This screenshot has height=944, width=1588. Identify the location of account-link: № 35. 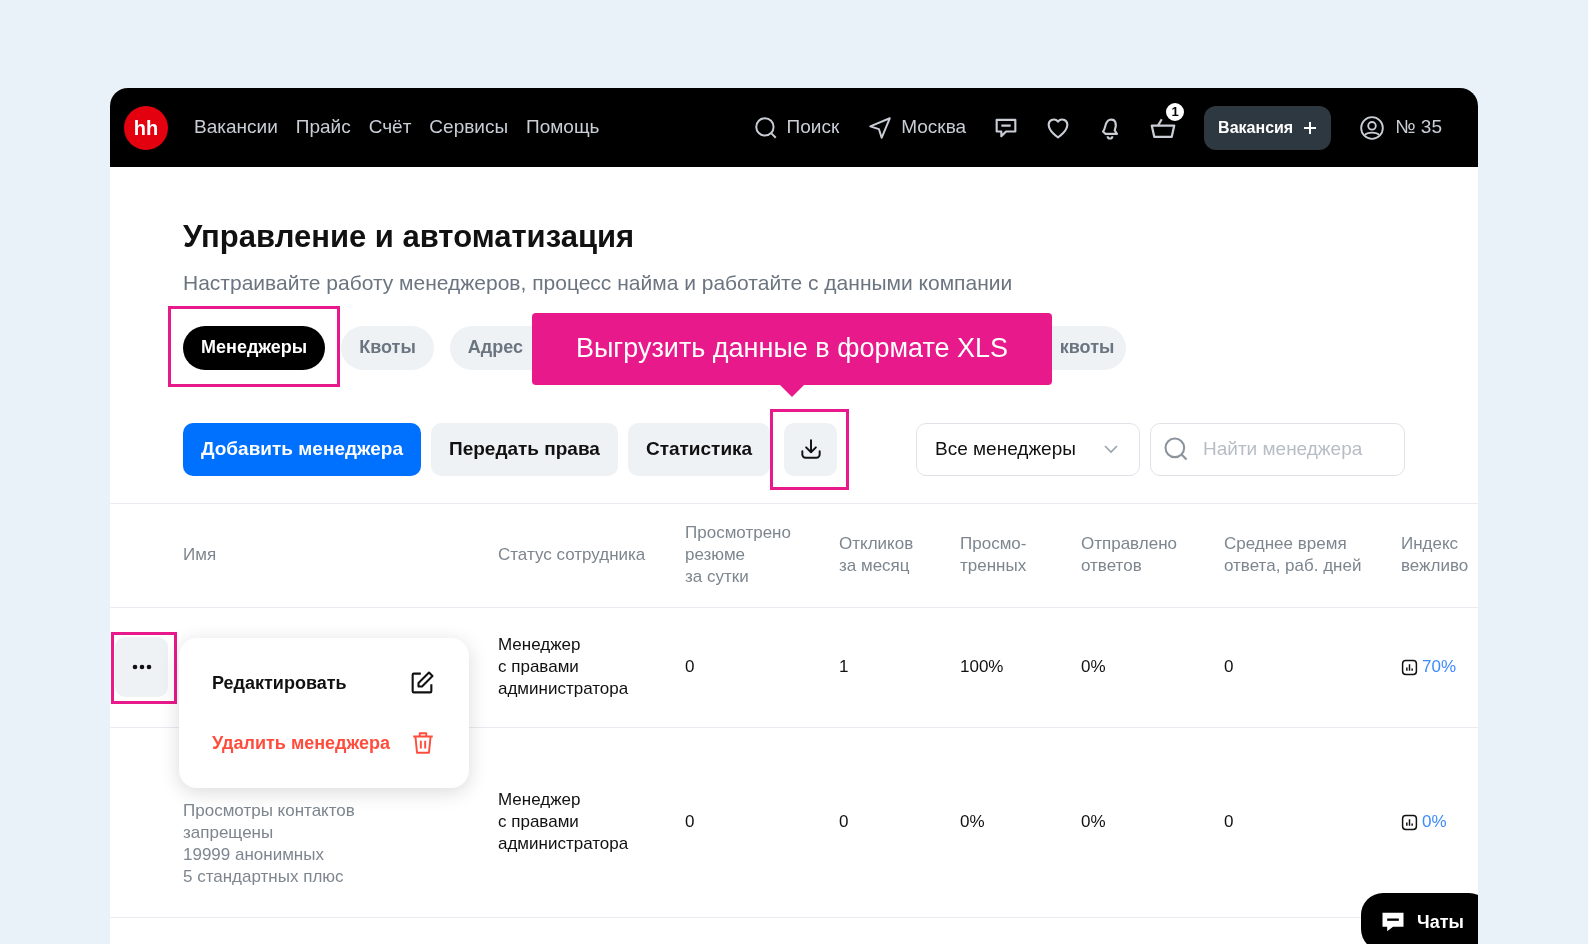
(1400, 127).